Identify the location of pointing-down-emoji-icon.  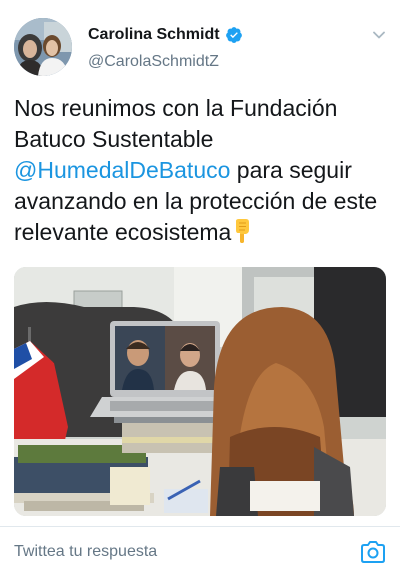
(243, 231).